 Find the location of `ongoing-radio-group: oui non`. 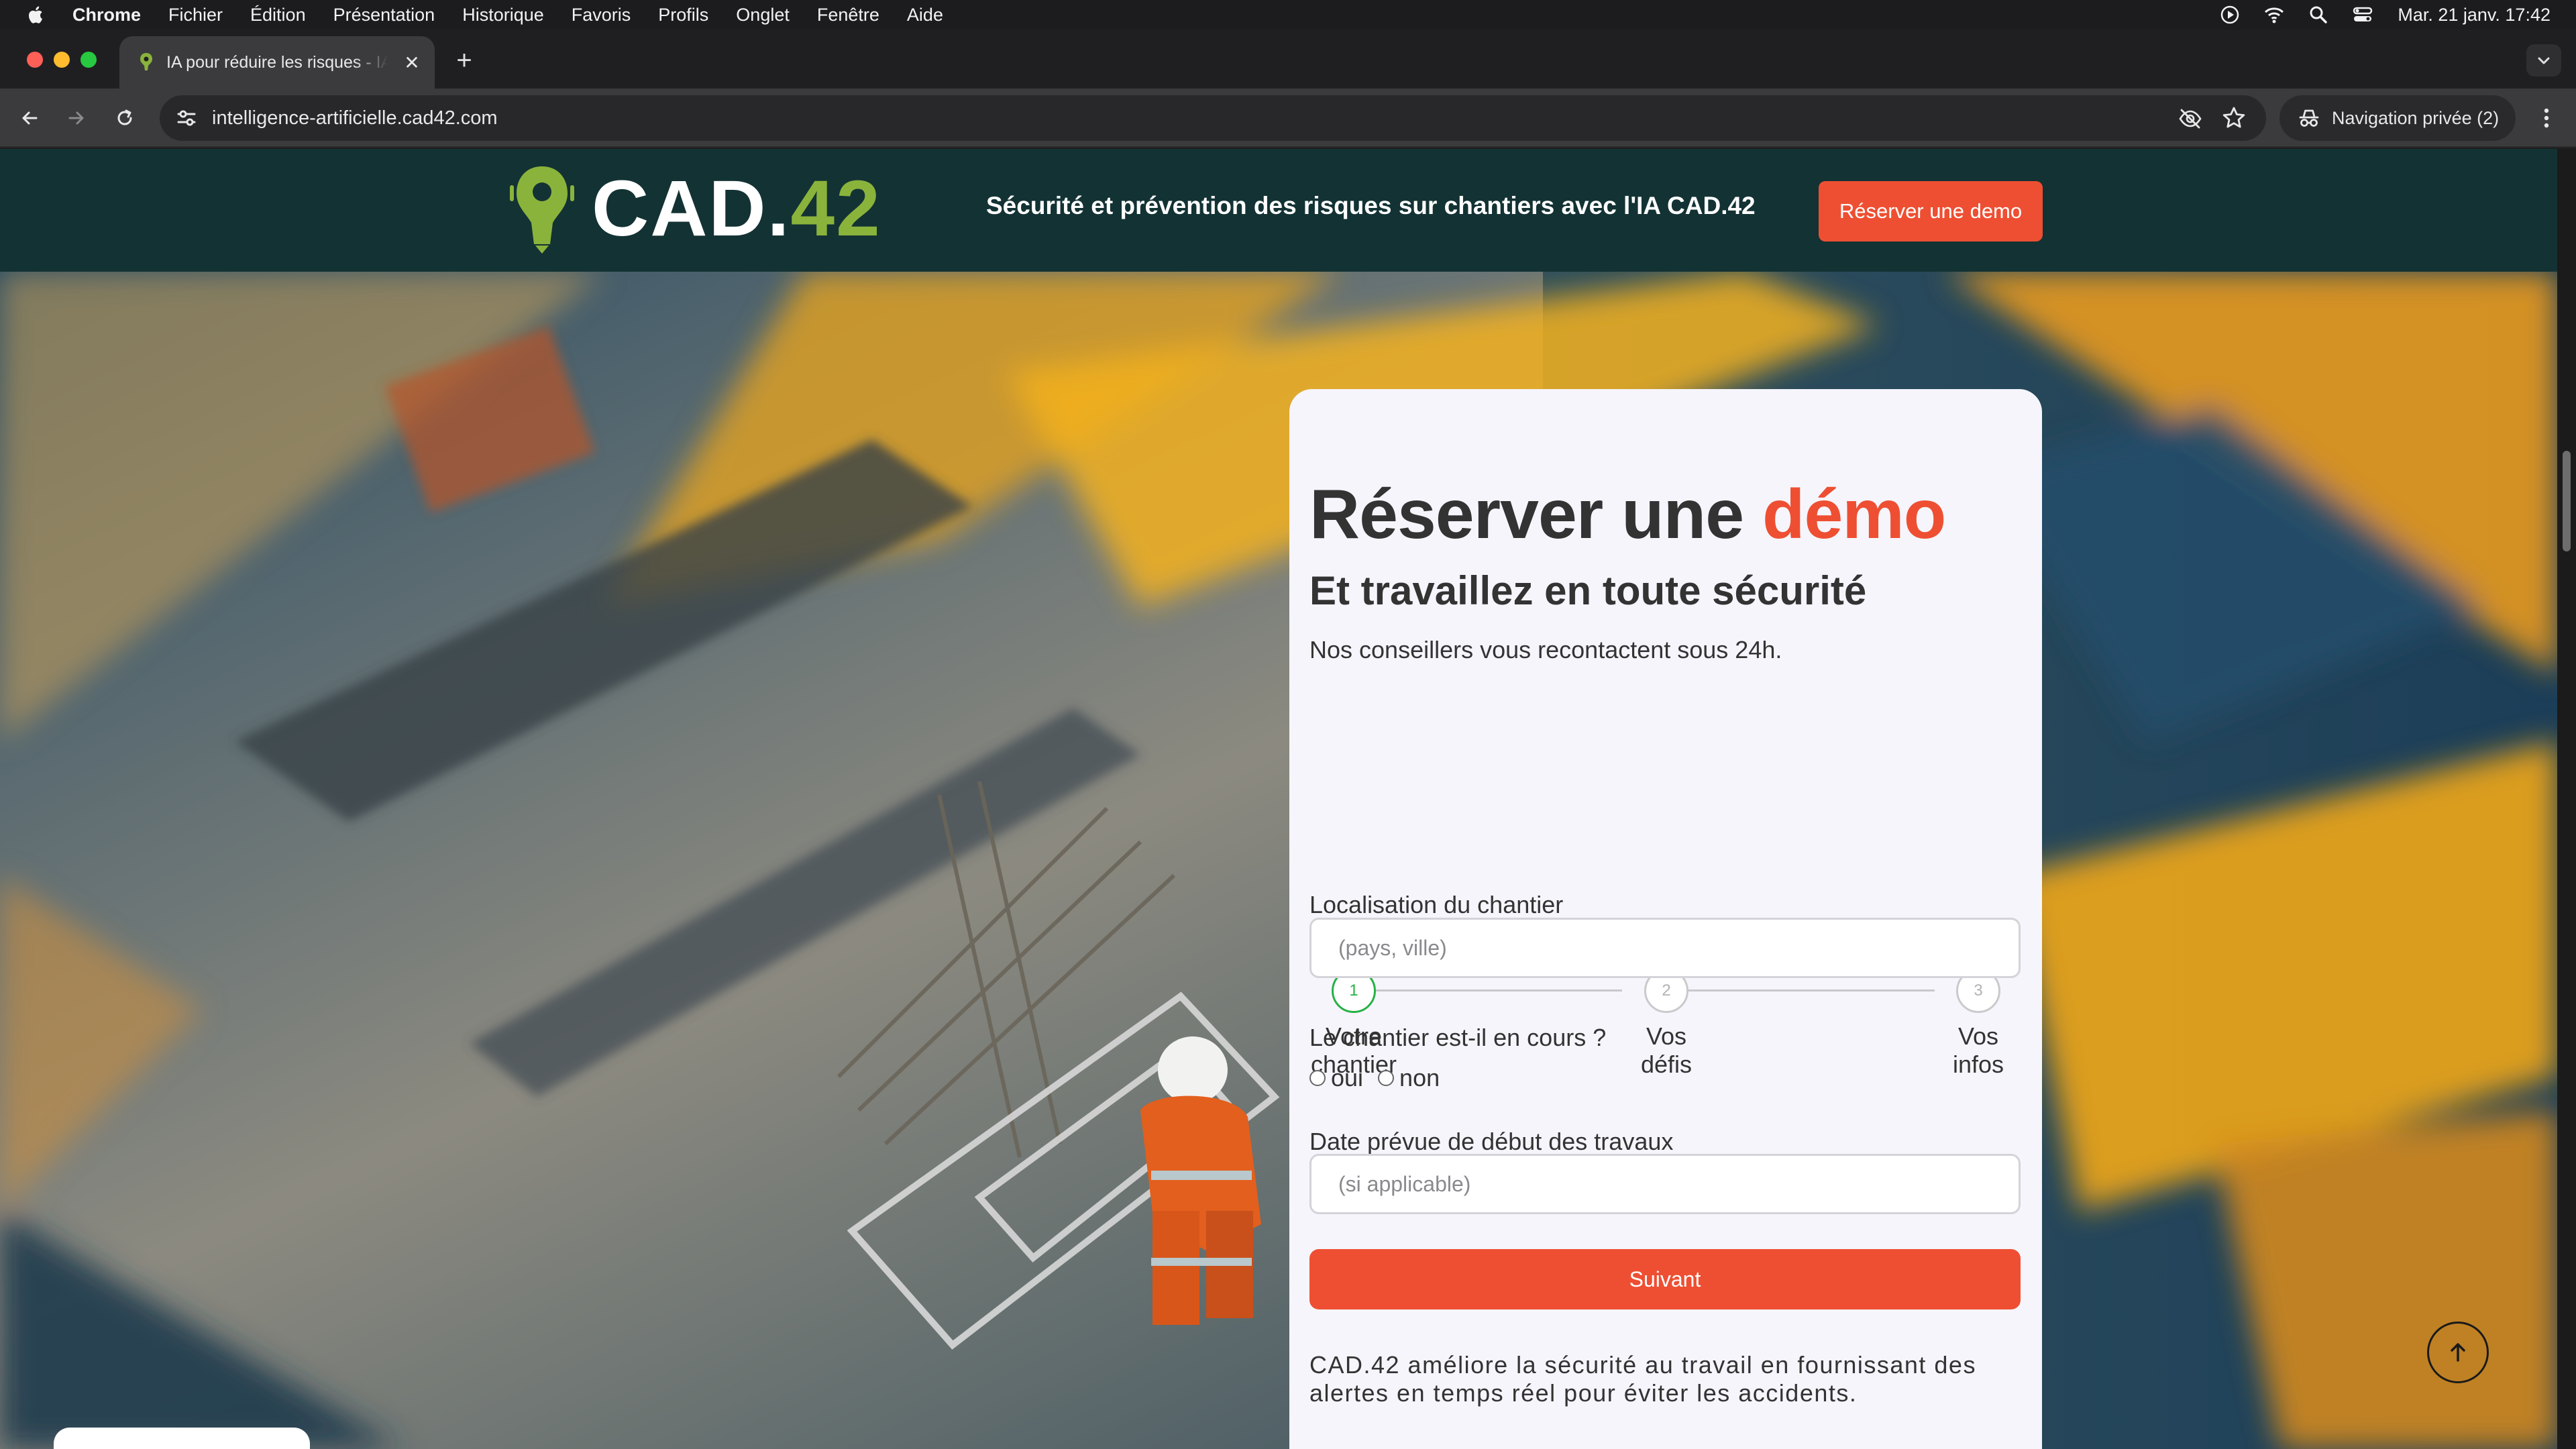

ongoing-radio-group: oui non is located at coordinates (1381, 1078).